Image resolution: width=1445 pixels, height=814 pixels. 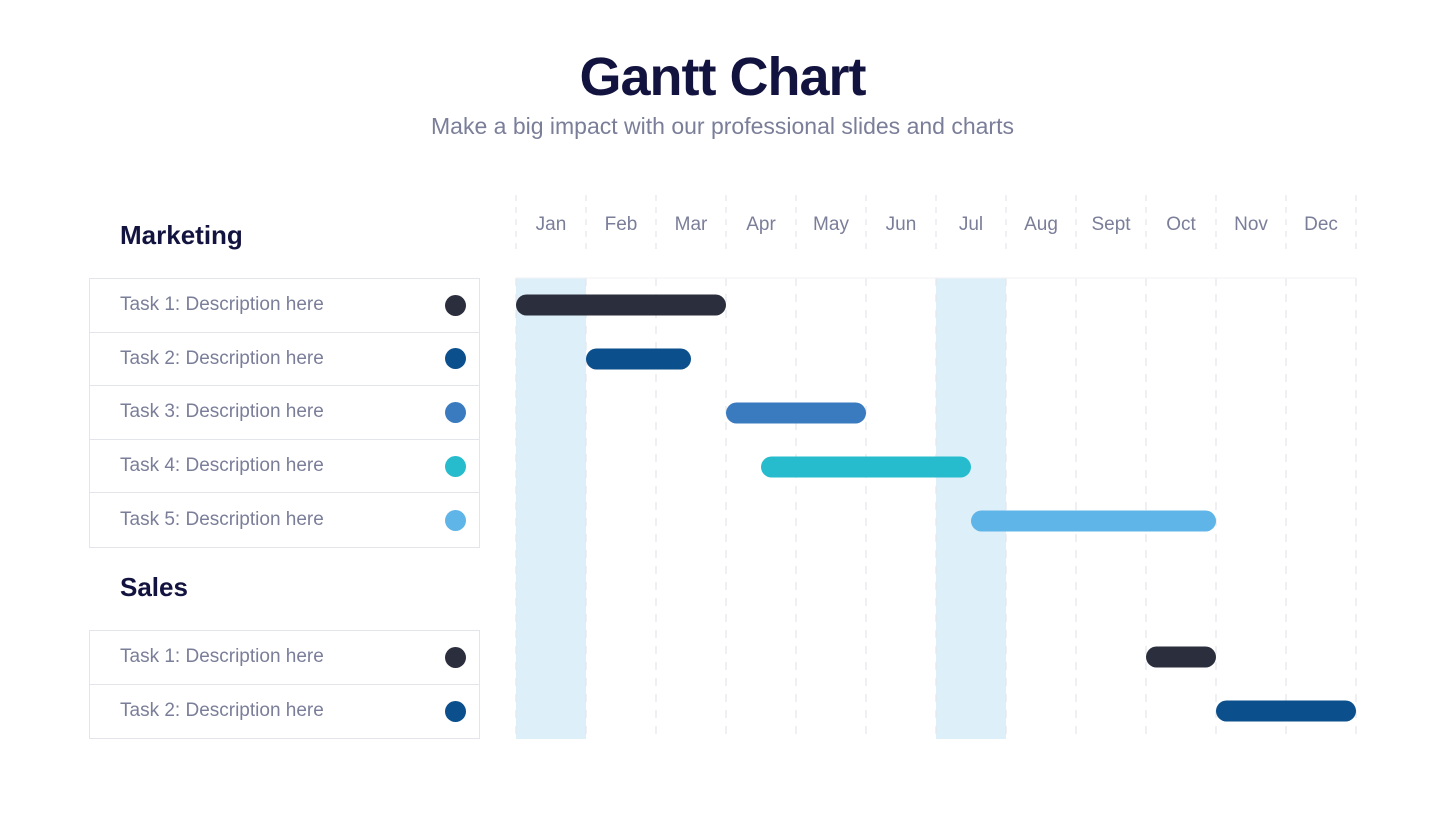 I want to click on month-label-oct: Oct, so click(x=1181, y=224).